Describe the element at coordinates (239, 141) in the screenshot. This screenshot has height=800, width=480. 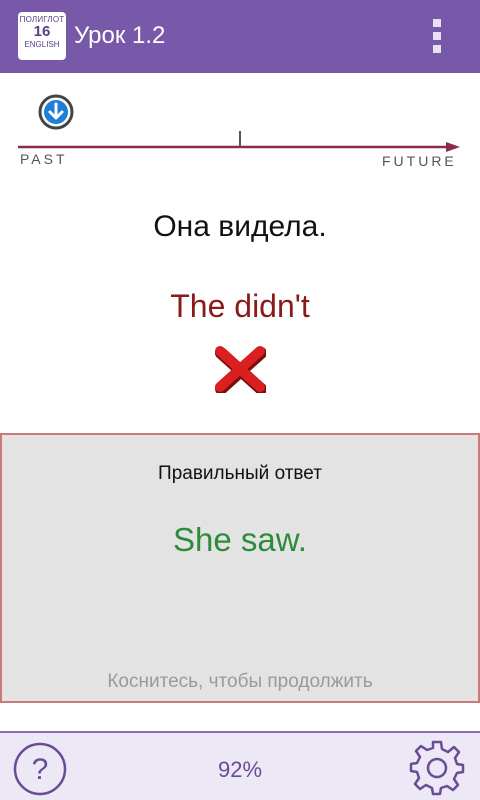
I see `timeline-axis` at that location.